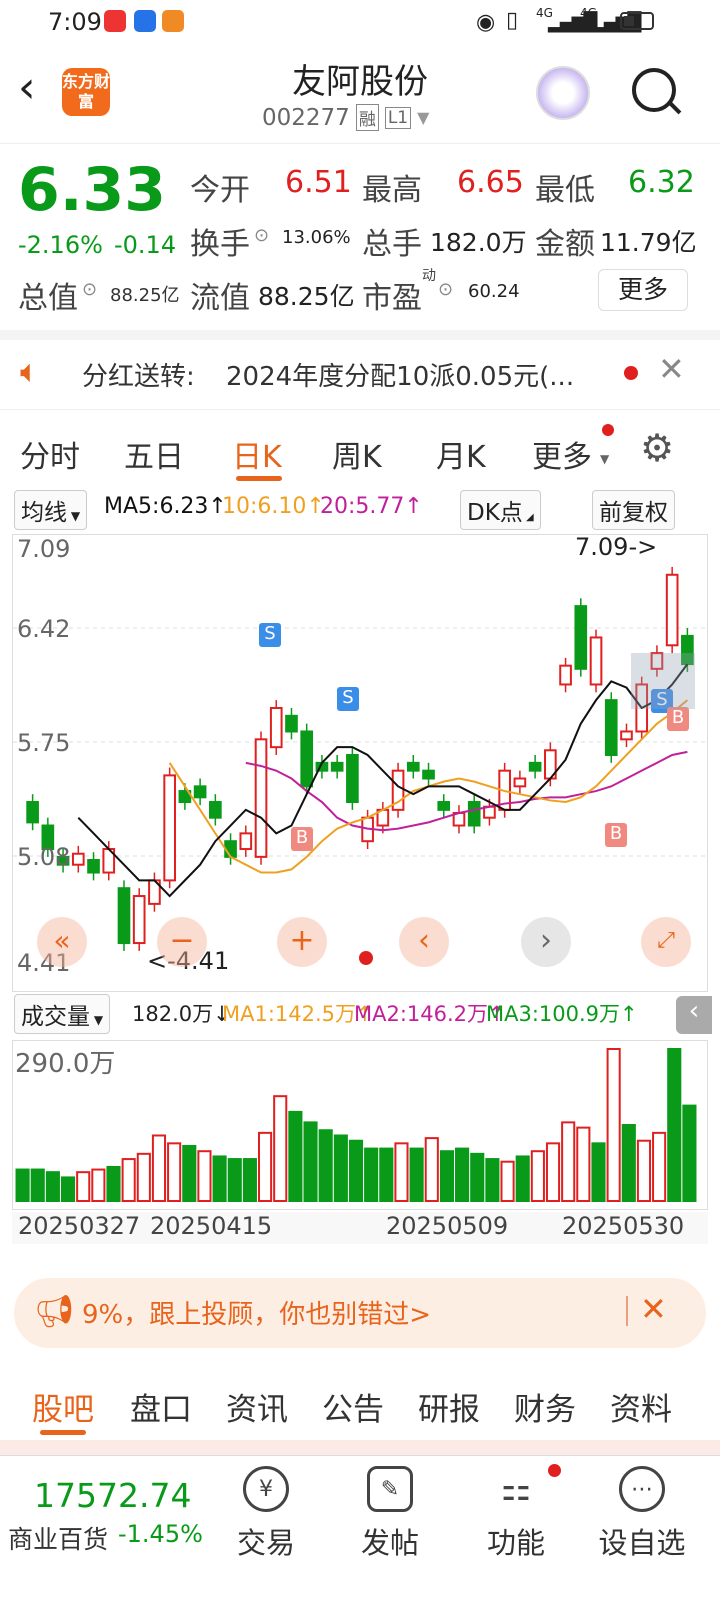 The image size is (720, 1600). Describe the element at coordinates (154, 454) in the screenshot. I see `tab-five-day: 五日` at that location.